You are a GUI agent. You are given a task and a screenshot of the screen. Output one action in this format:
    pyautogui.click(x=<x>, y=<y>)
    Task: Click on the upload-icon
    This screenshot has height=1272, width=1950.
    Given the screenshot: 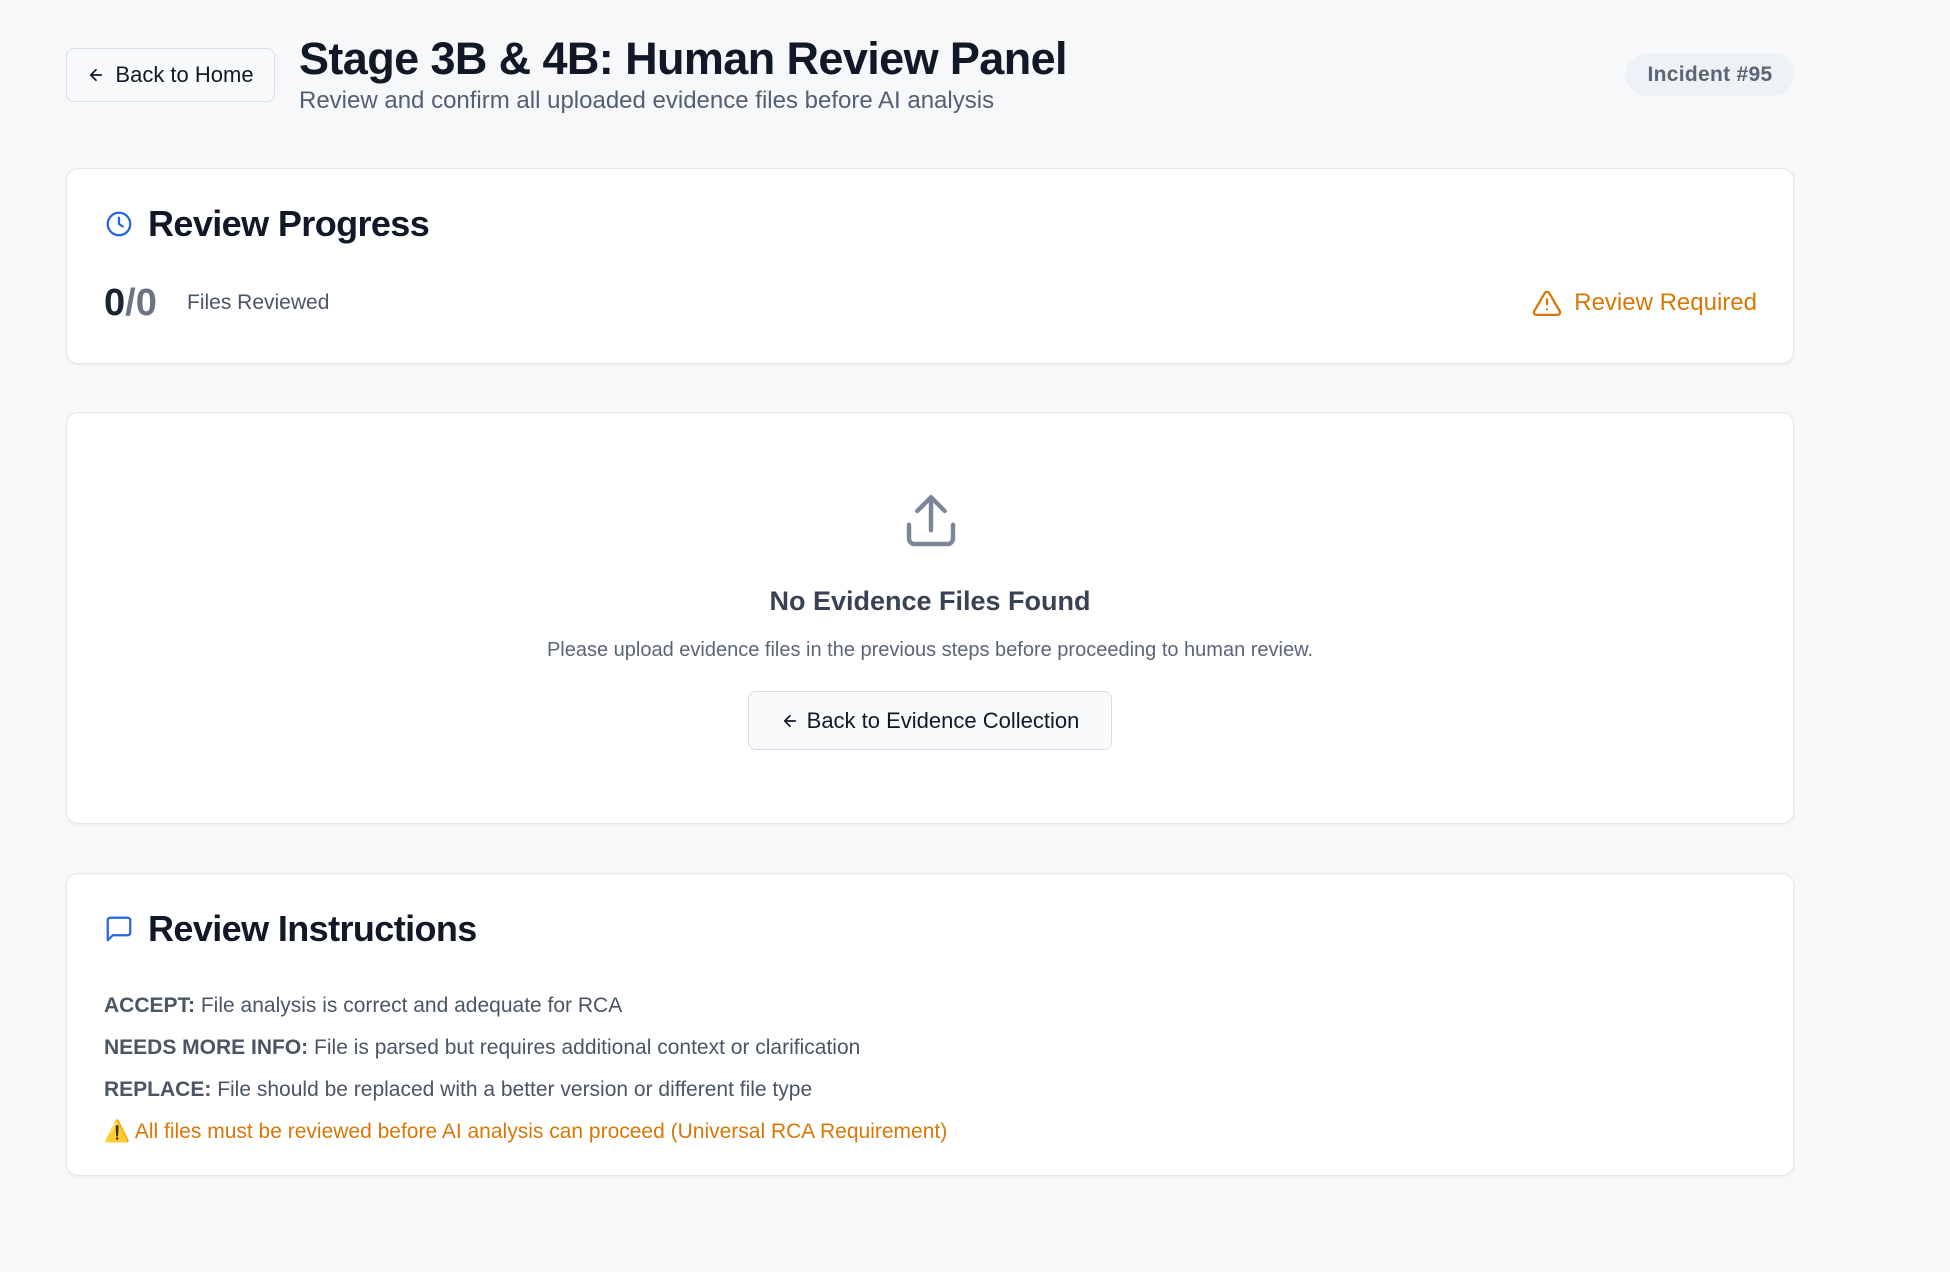 What is the action you would take?
    pyautogui.click(x=931, y=521)
    